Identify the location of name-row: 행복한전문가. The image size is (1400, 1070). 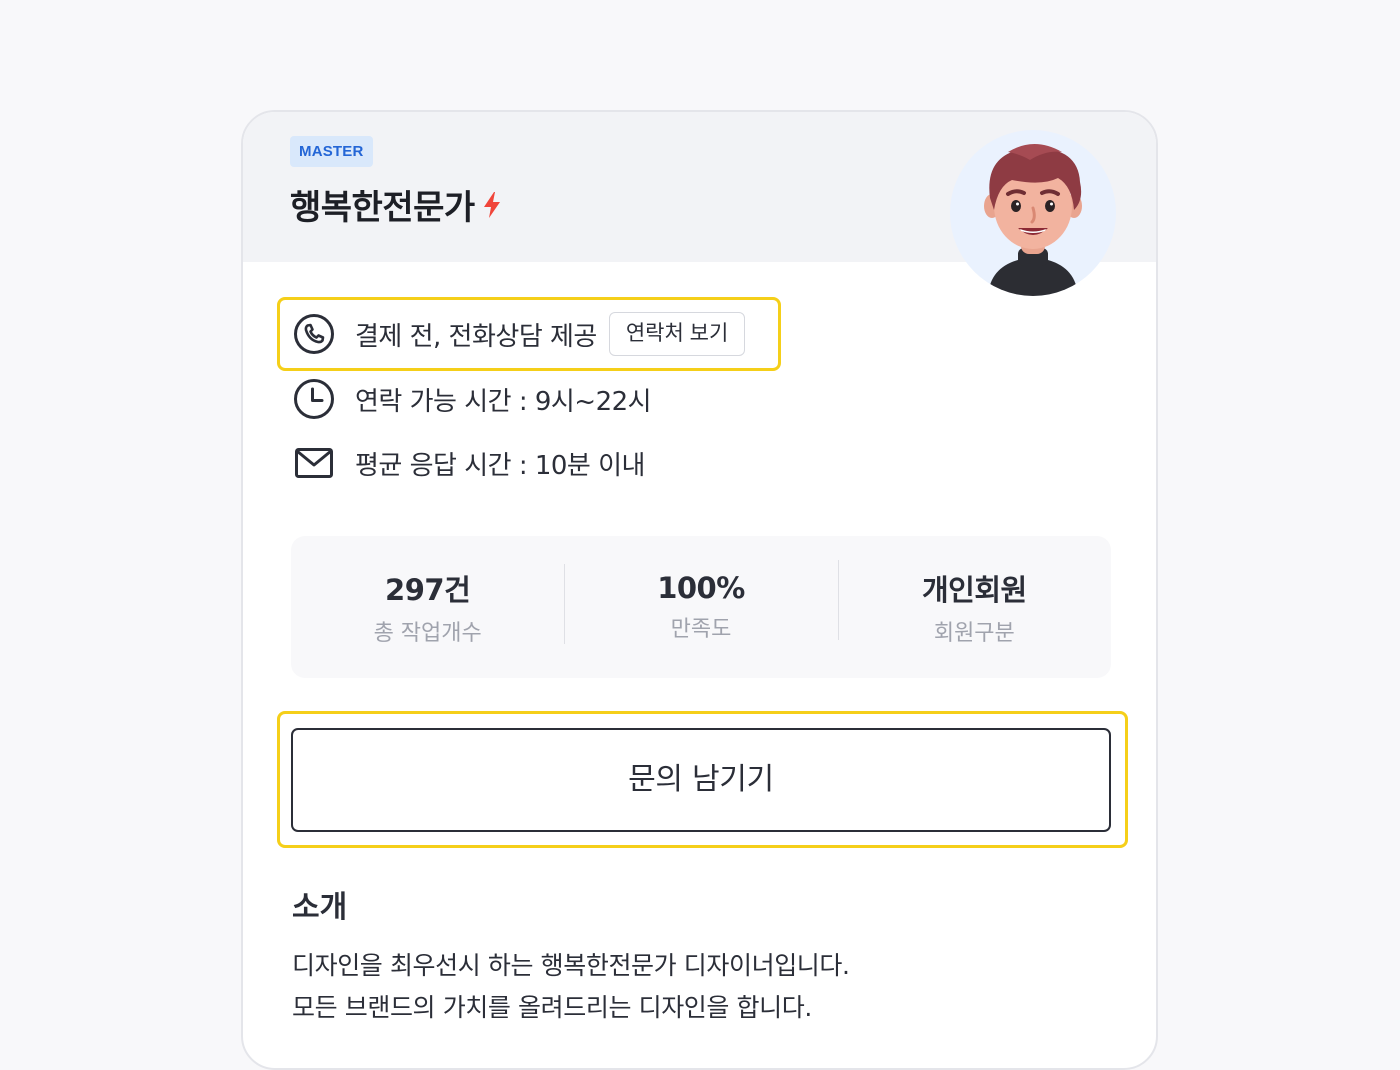
(396, 204).